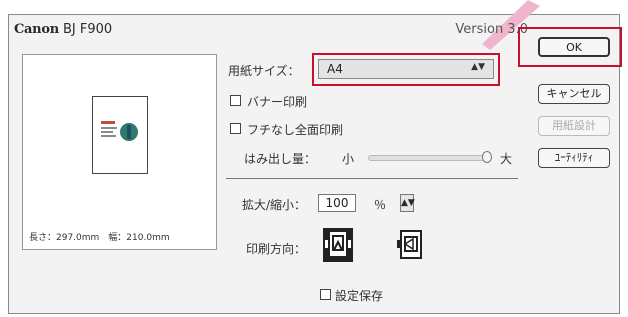 Image resolution: width=628 pixels, height=317 pixels. I want to click on scaling-label: 拡大/縮小：, so click(274, 205).